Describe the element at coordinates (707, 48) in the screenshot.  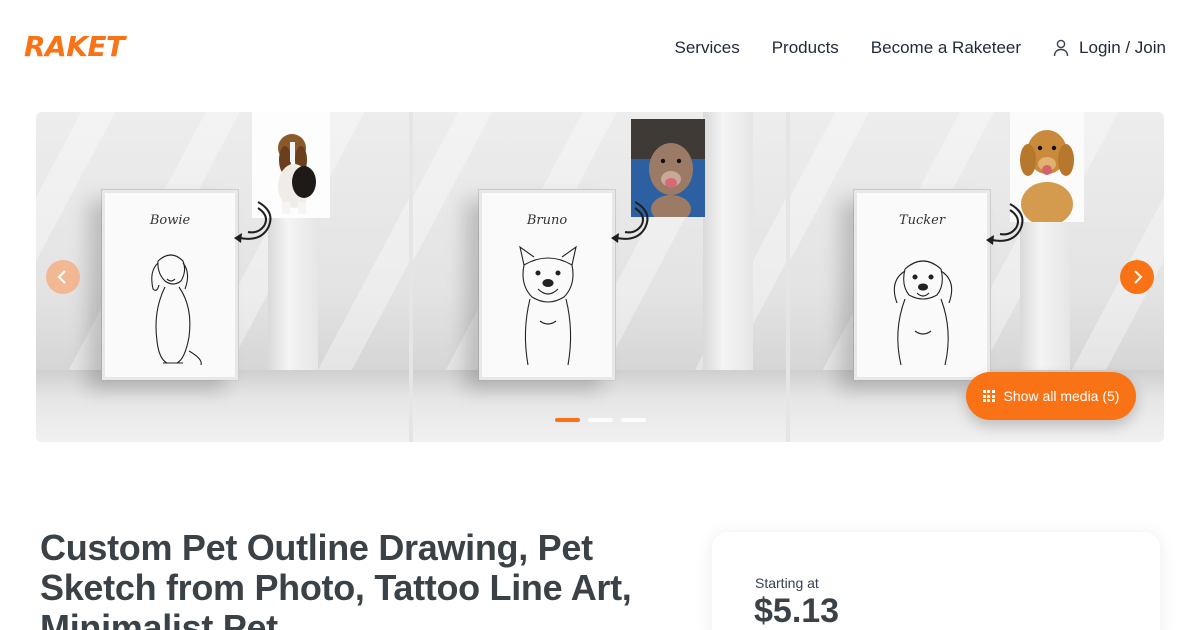
I see `nav-services-link: Services` at that location.